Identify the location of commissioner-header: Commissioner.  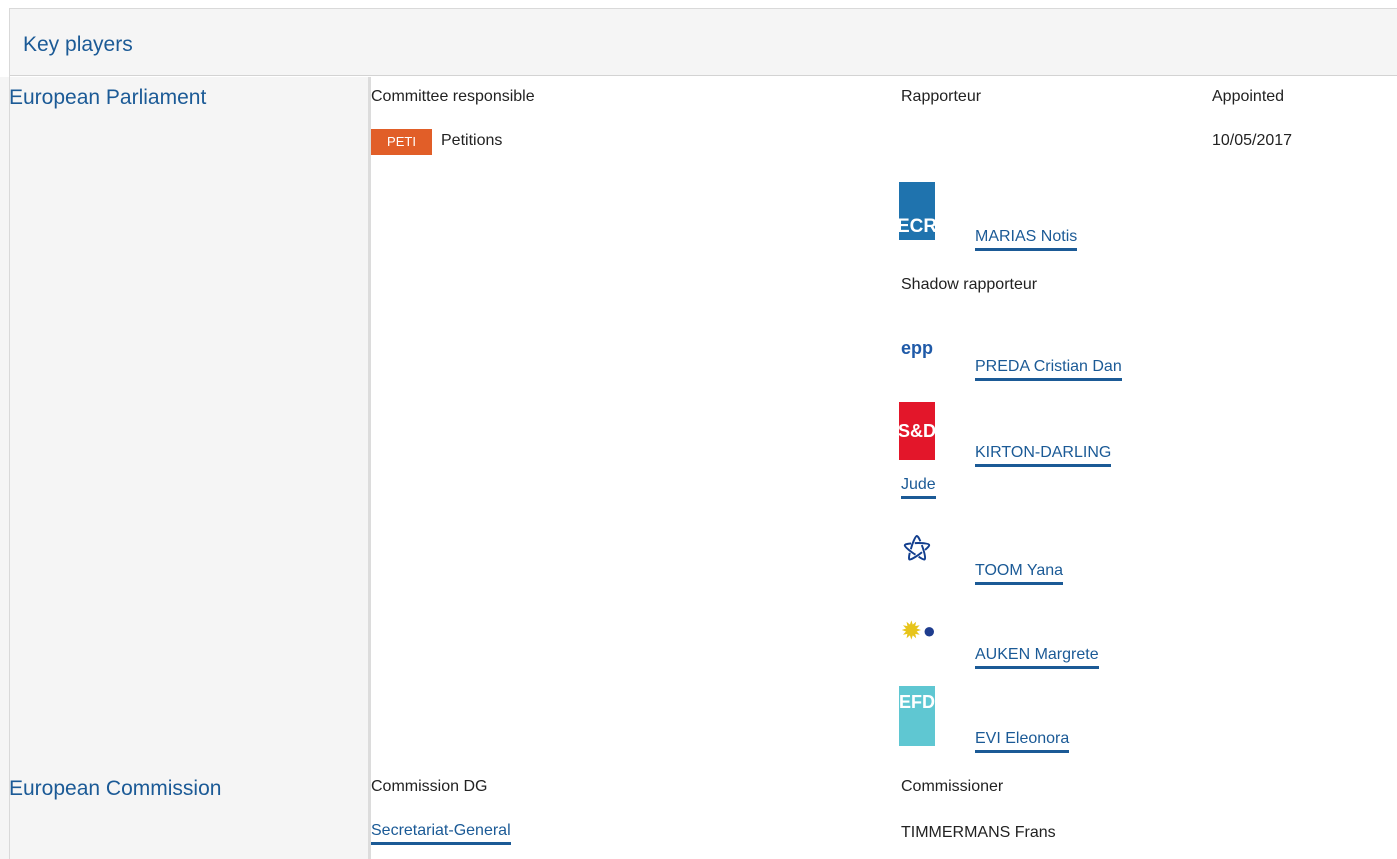
(952, 786).